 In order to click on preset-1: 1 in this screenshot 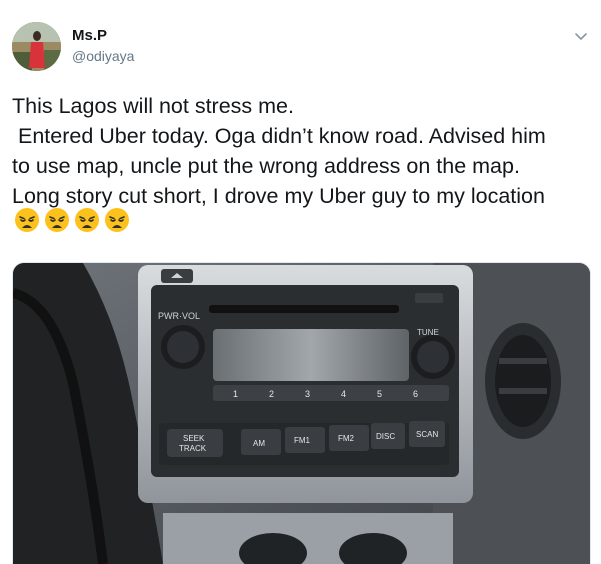, I will do `click(235, 394)`.